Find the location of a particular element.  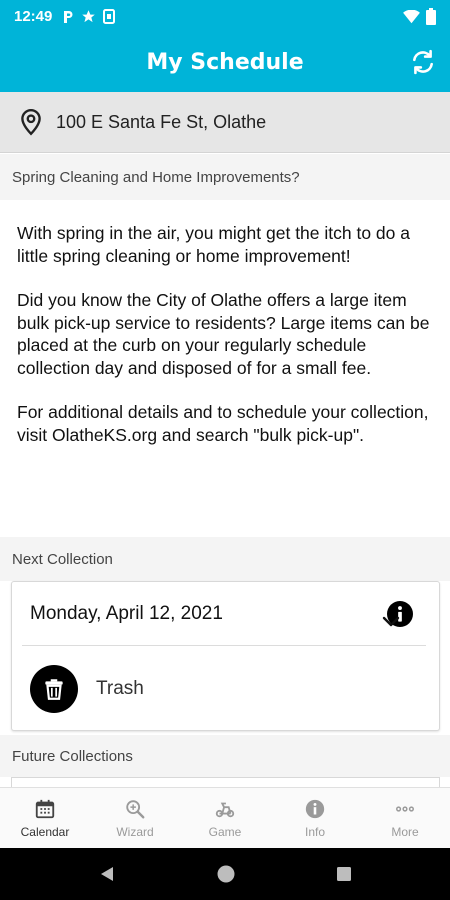

bottom-nav: Calendar Wizard Game Info More is located at coordinates (225, 817).